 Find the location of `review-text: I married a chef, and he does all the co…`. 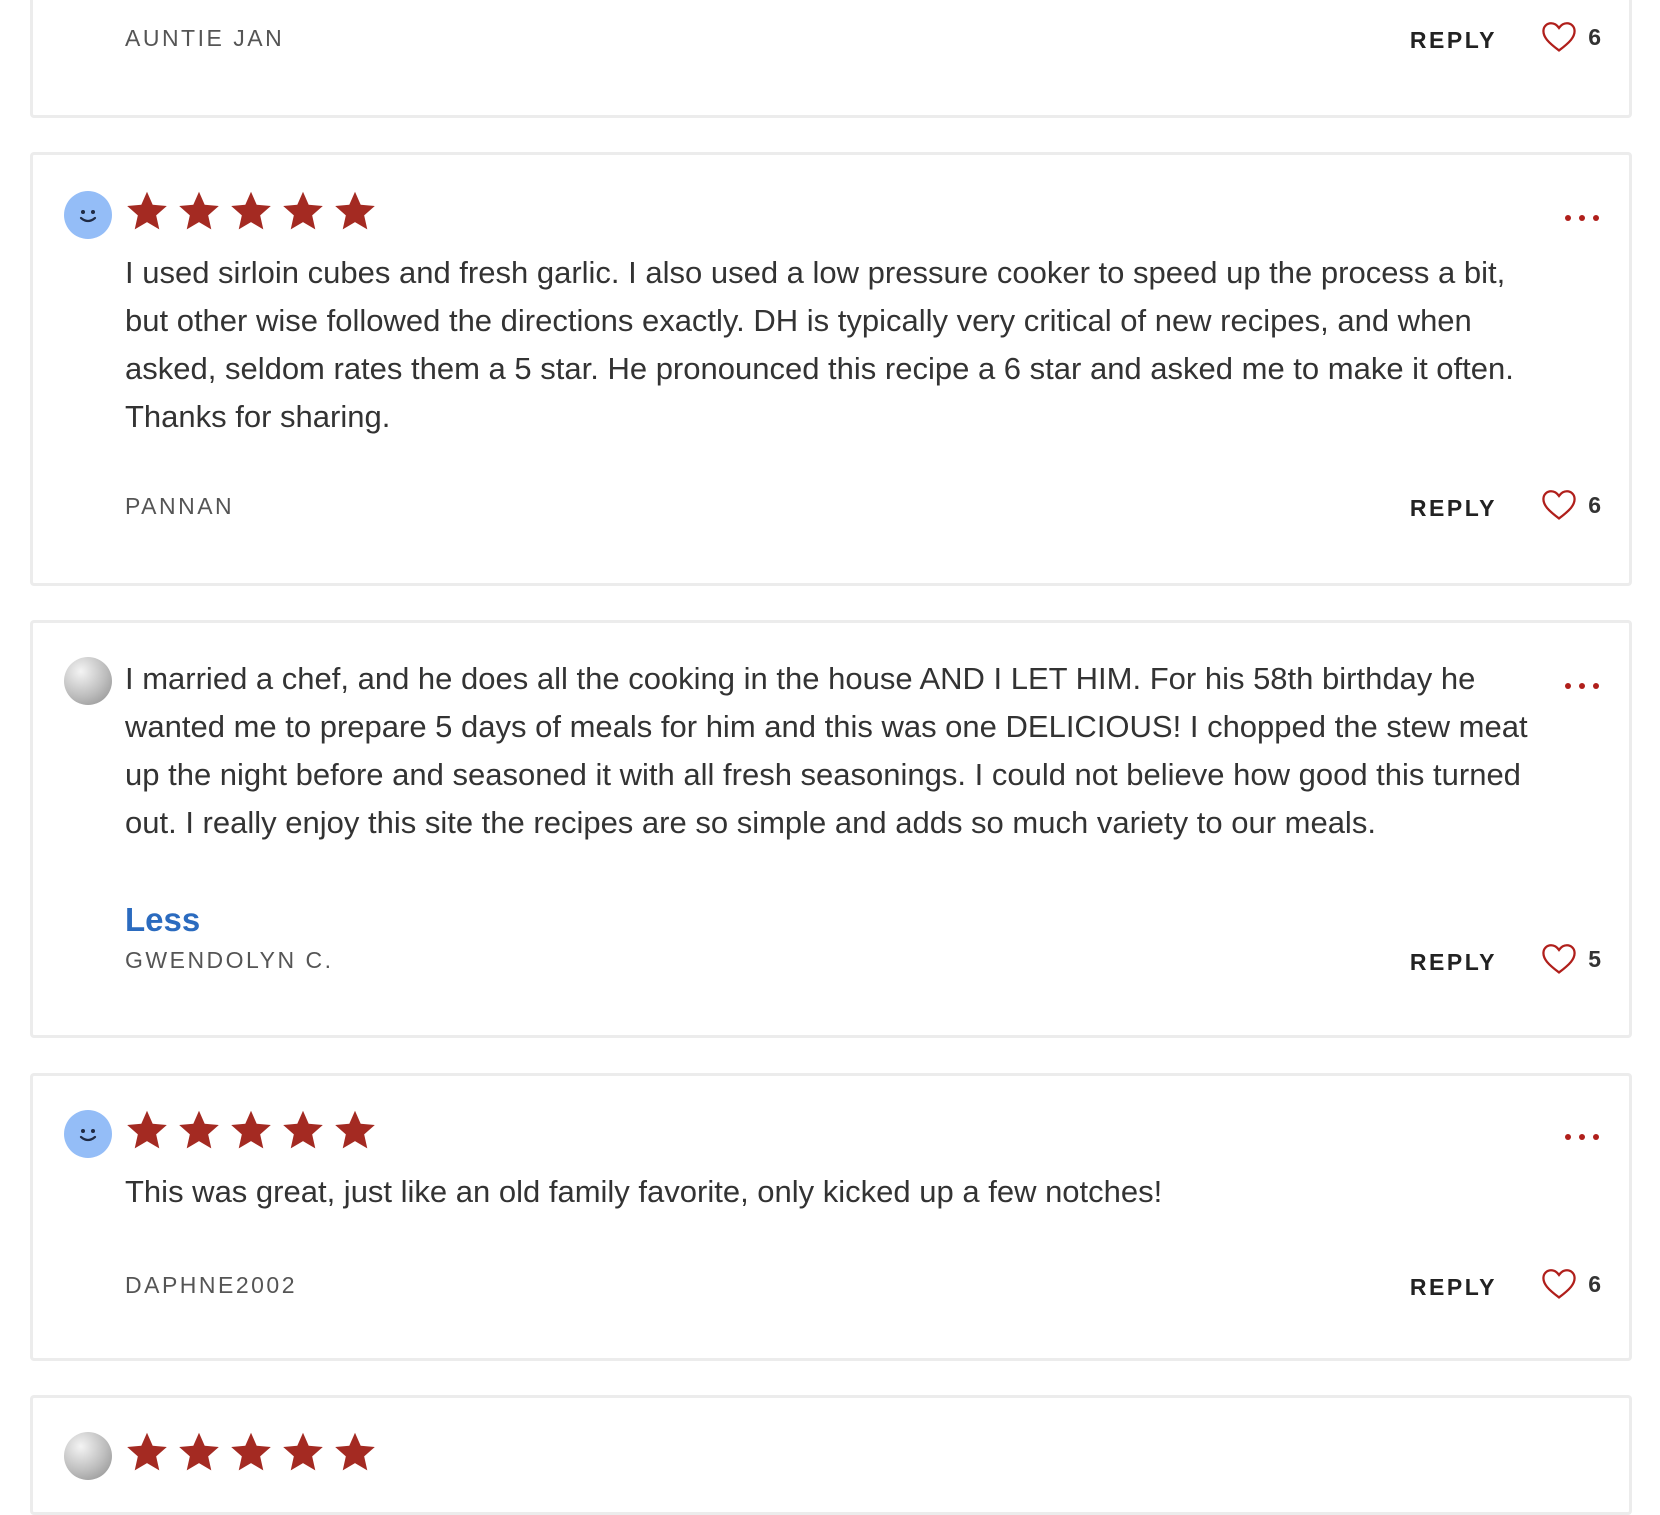

review-text: I married a chef, and he does all the co… is located at coordinates (826, 750).